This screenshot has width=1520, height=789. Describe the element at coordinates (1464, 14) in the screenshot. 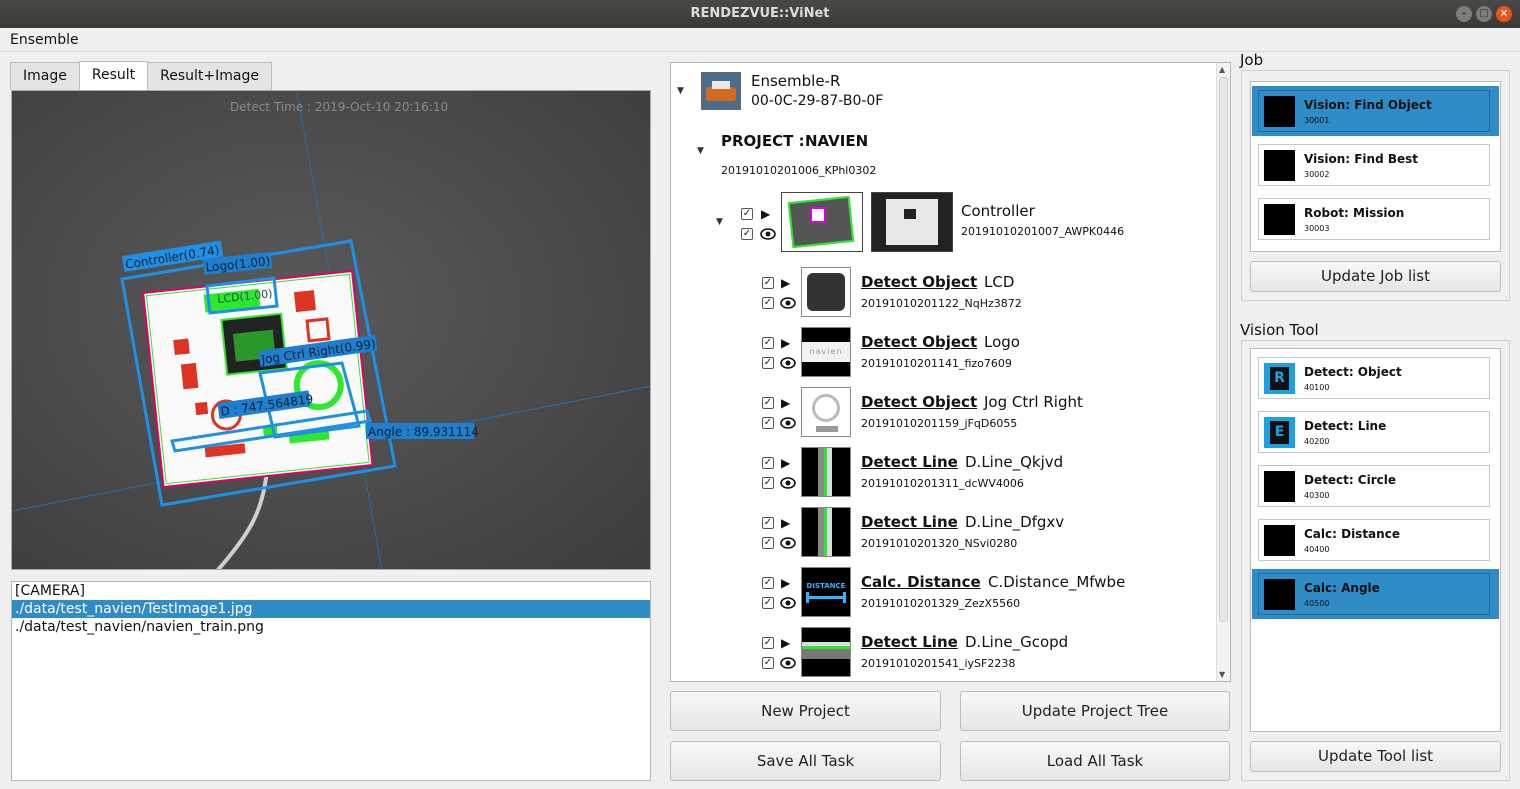

I see `minimize-icon: –` at that location.